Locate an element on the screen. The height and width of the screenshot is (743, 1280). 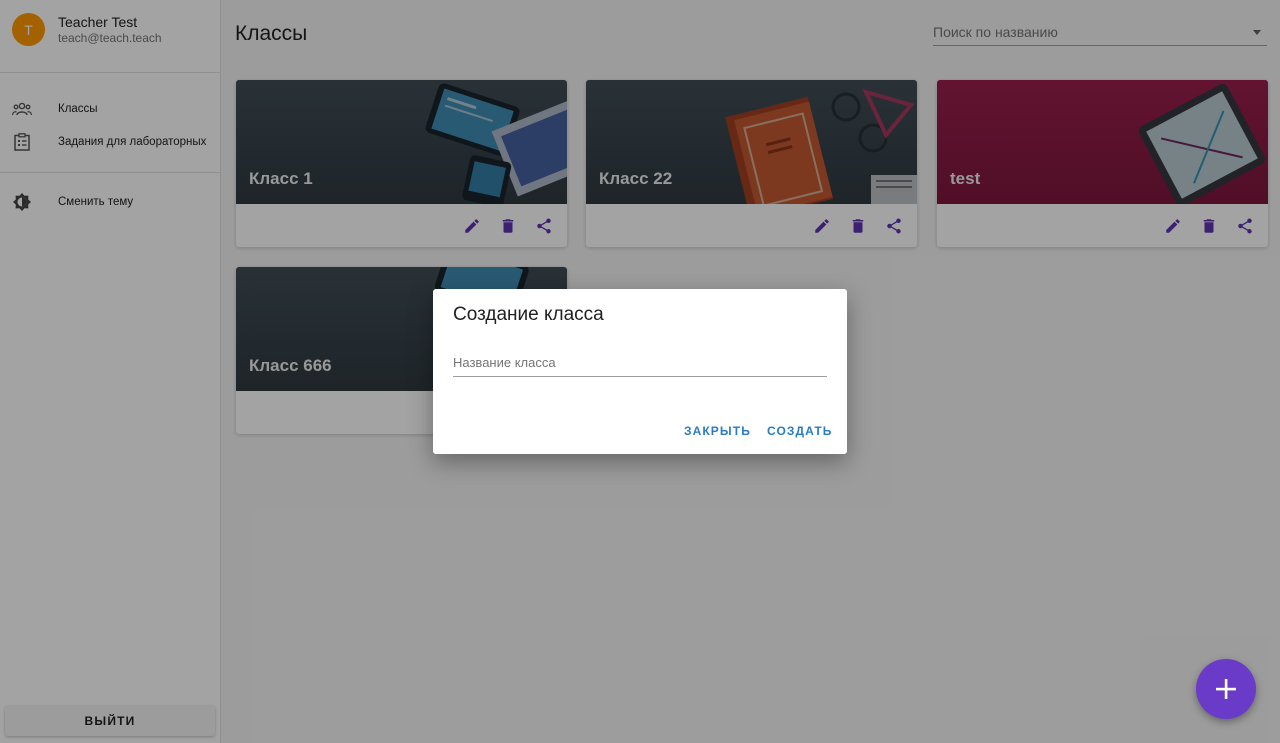
add-class-button is located at coordinates (1226, 689).